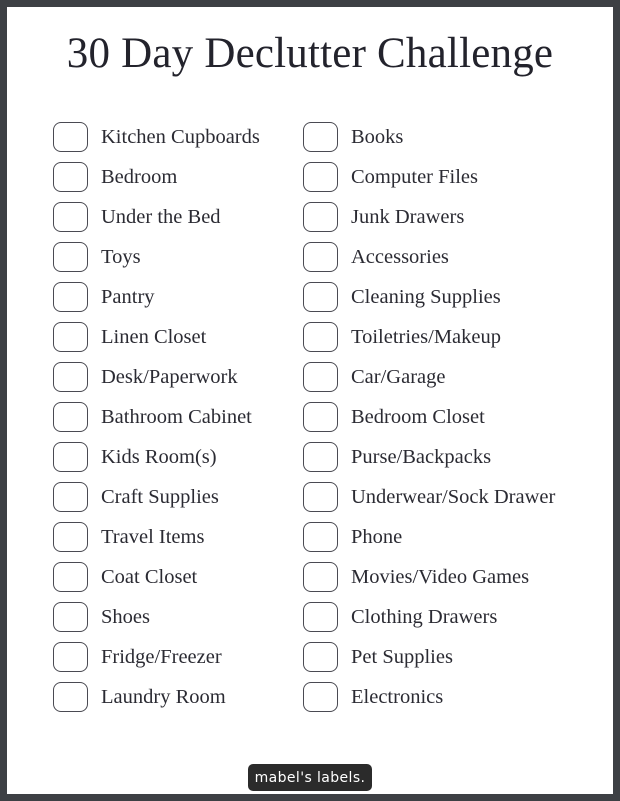 The image size is (620, 801). What do you see at coordinates (400, 256) in the screenshot?
I see `checklist-item-label: Accessories` at bounding box center [400, 256].